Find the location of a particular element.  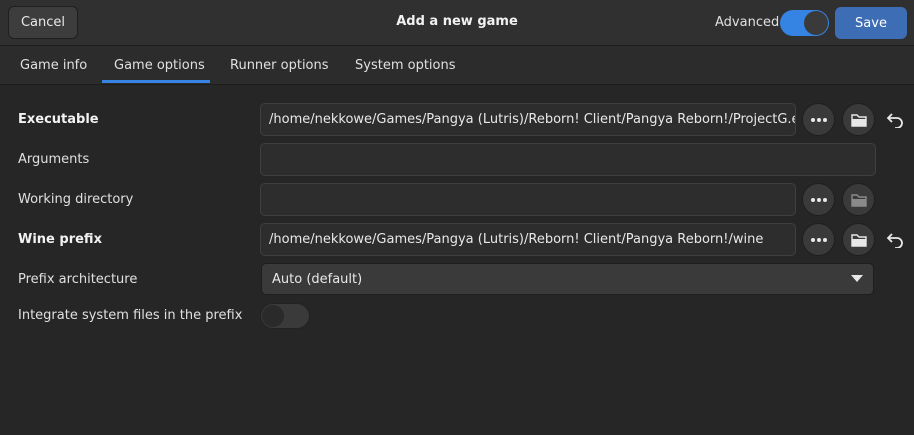

working-directory-more-button is located at coordinates (818, 199).